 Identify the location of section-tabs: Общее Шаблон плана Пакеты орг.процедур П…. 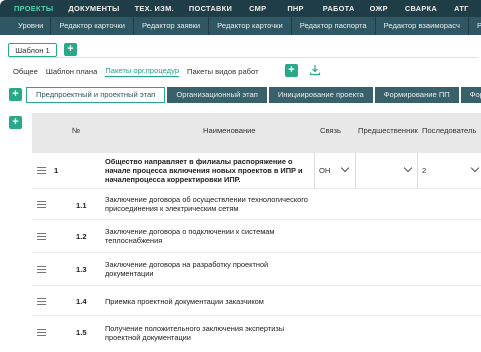
(140, 71).